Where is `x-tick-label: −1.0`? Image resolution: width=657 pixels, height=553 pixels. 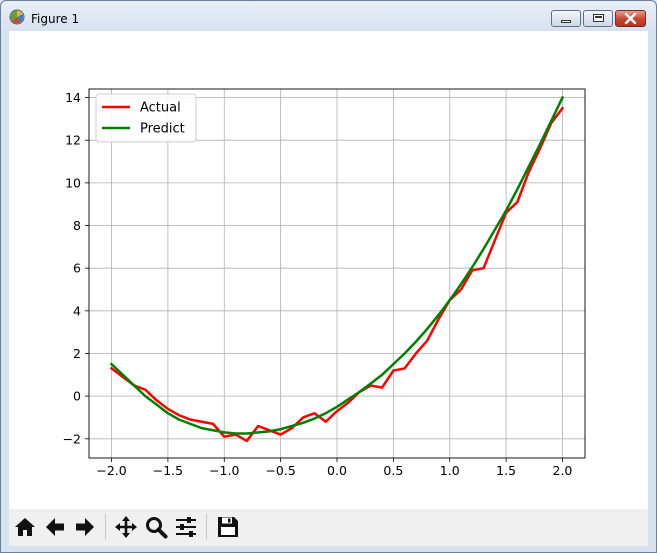 x-tick-label: −1.0 is located at coordinates (224, 470).